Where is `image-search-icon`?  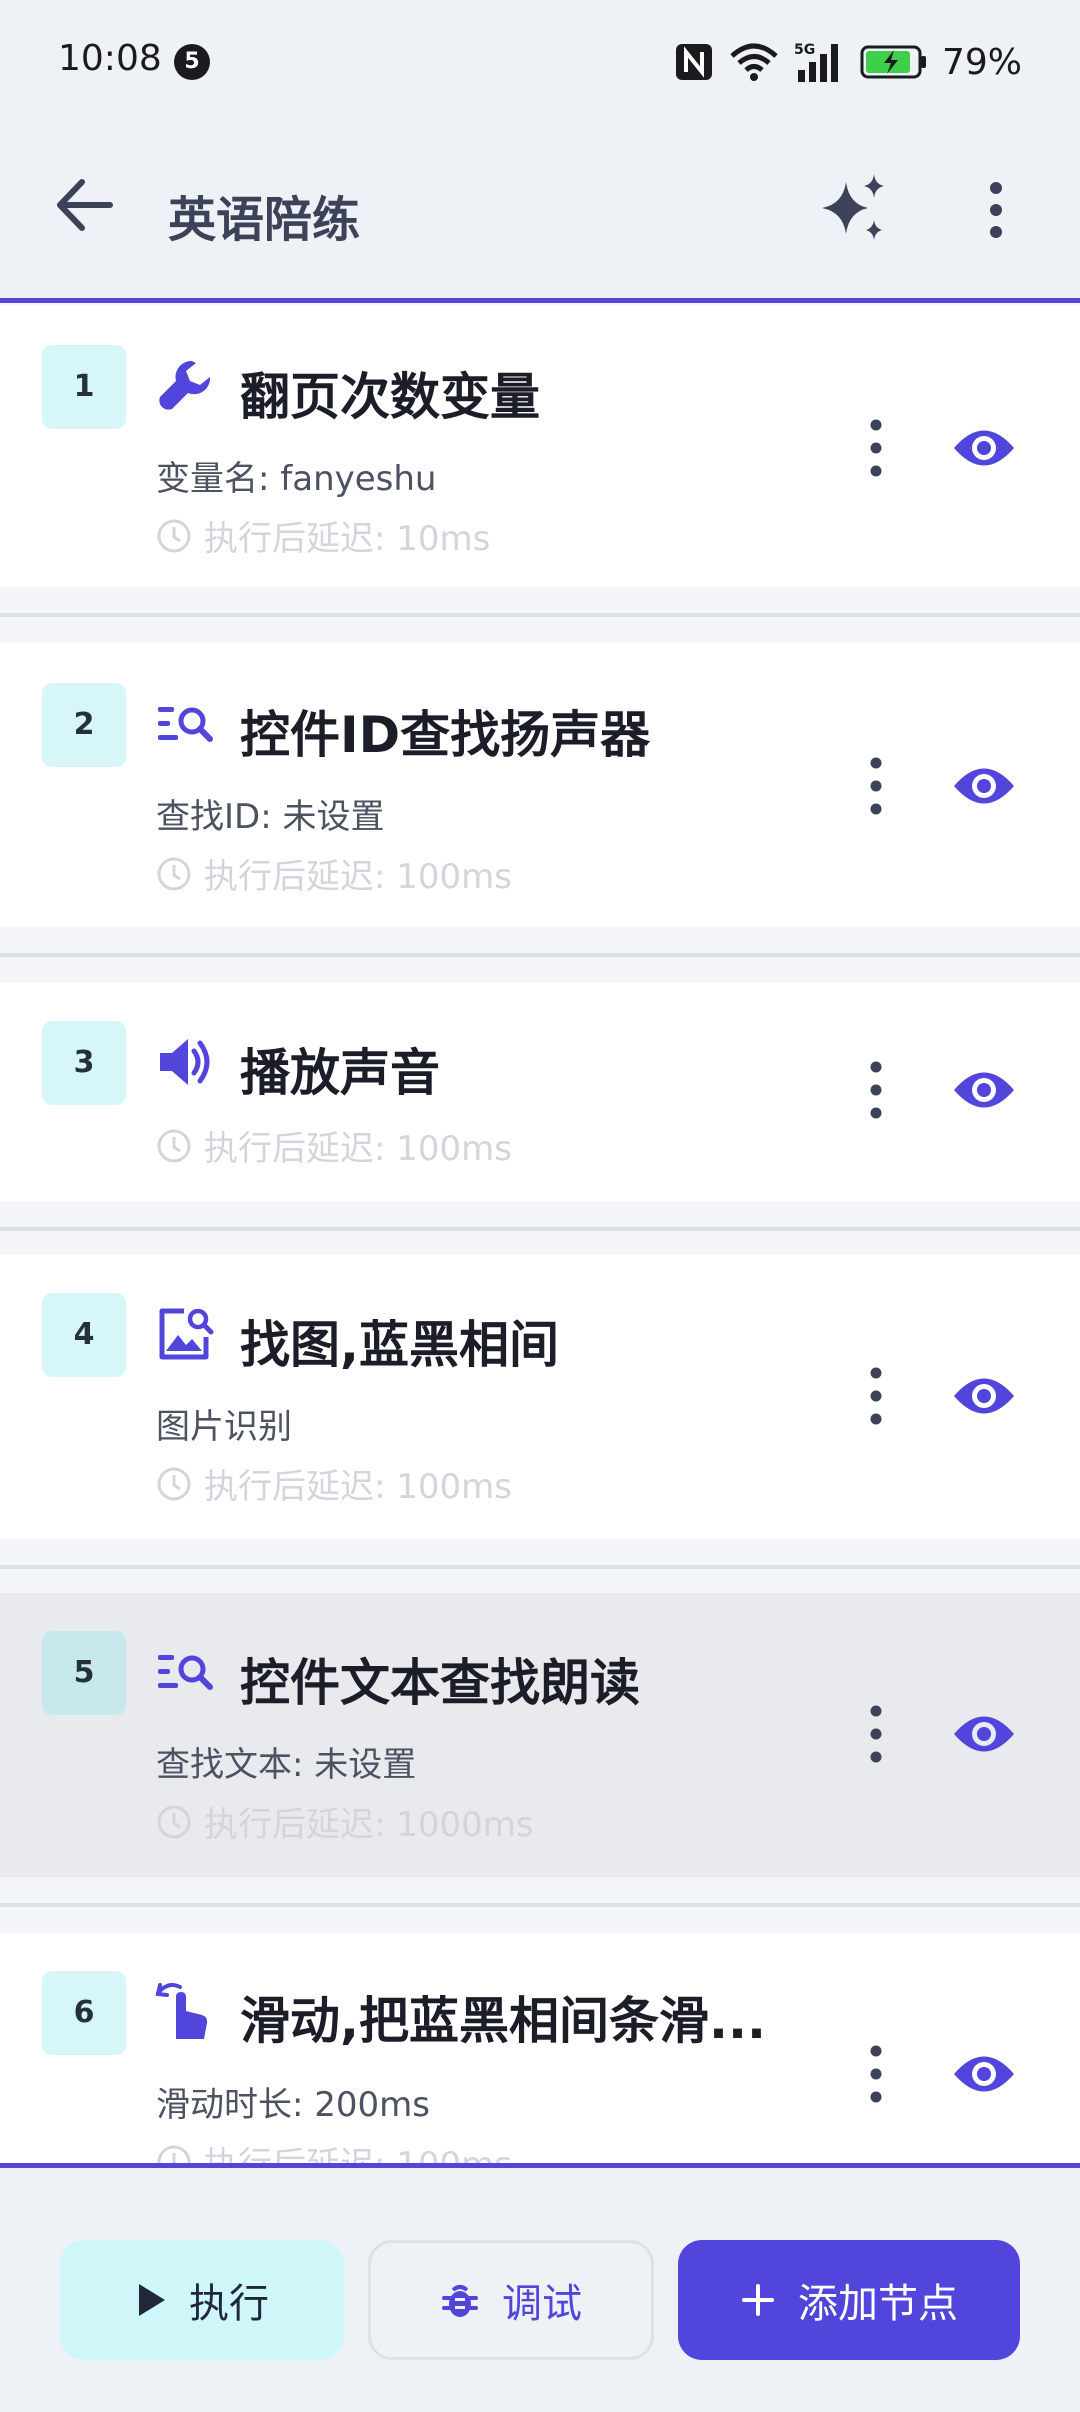 image-search-icon is located at coordinates (186, 1334).